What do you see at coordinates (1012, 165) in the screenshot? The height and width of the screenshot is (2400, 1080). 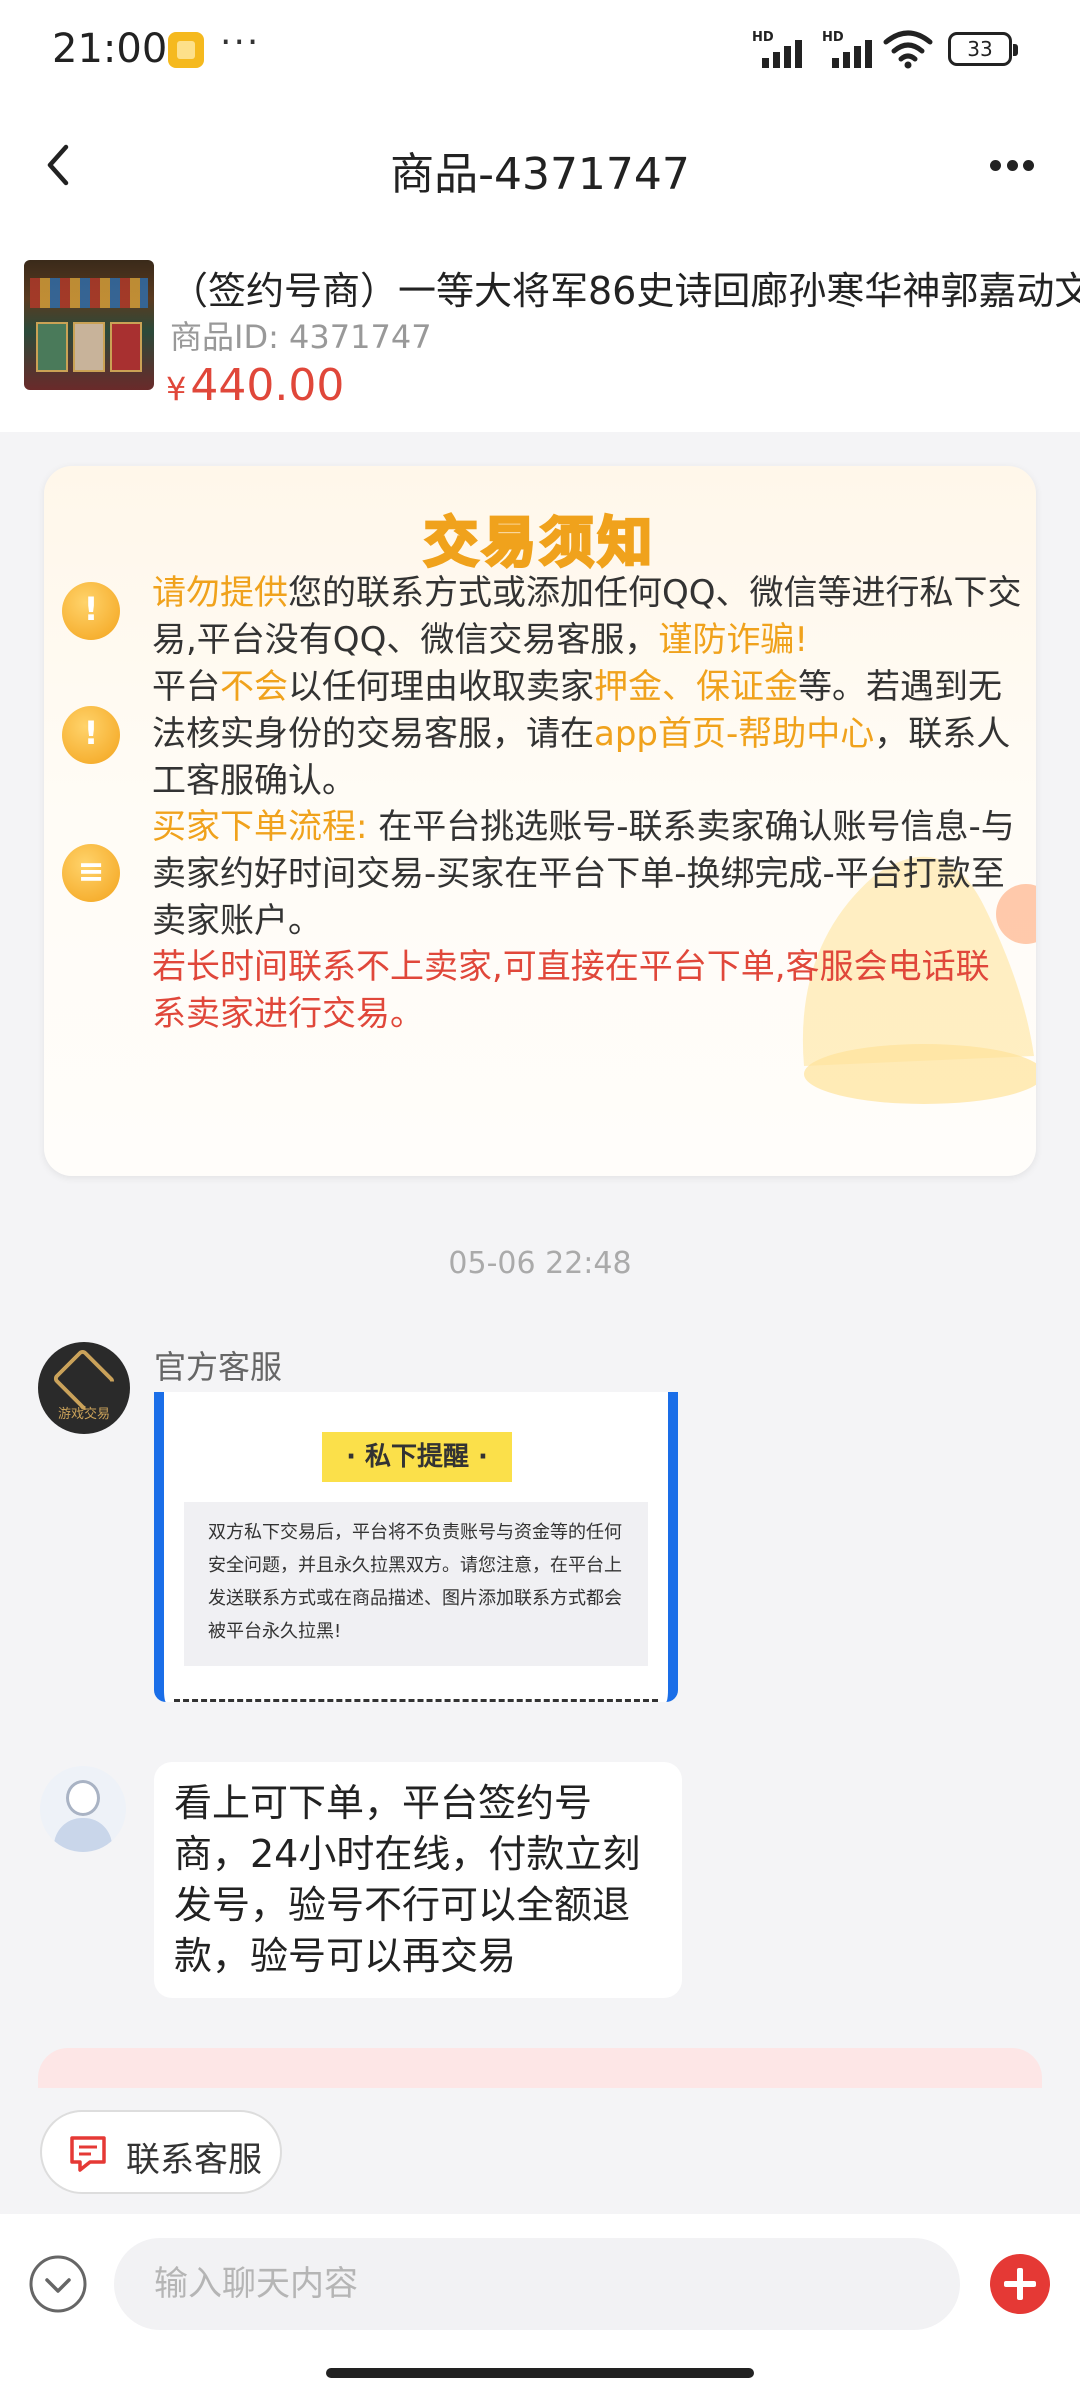 I see `more-options-icon` at bounding box center [1012, 165].